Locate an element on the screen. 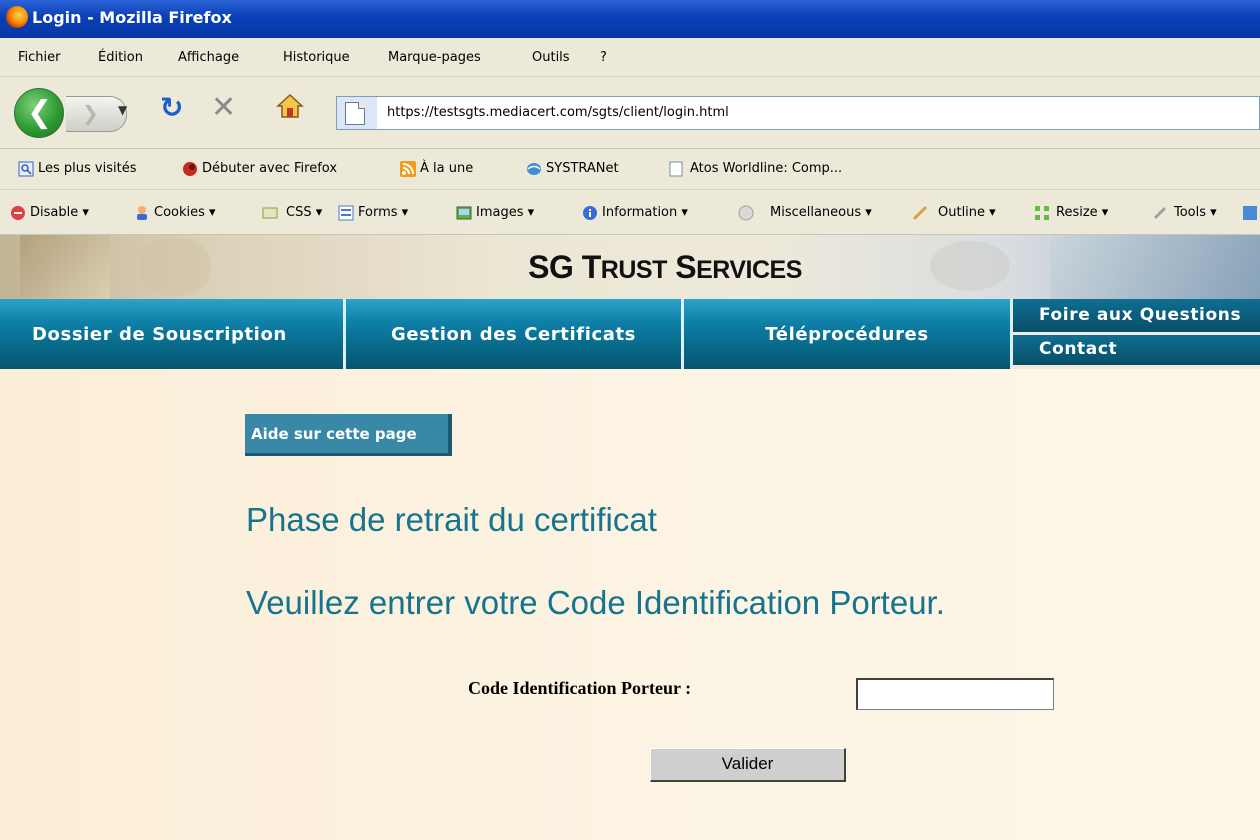  nav-tab-gestion-certificats: Gestion des Certificats is located at coordinates (515, 334).